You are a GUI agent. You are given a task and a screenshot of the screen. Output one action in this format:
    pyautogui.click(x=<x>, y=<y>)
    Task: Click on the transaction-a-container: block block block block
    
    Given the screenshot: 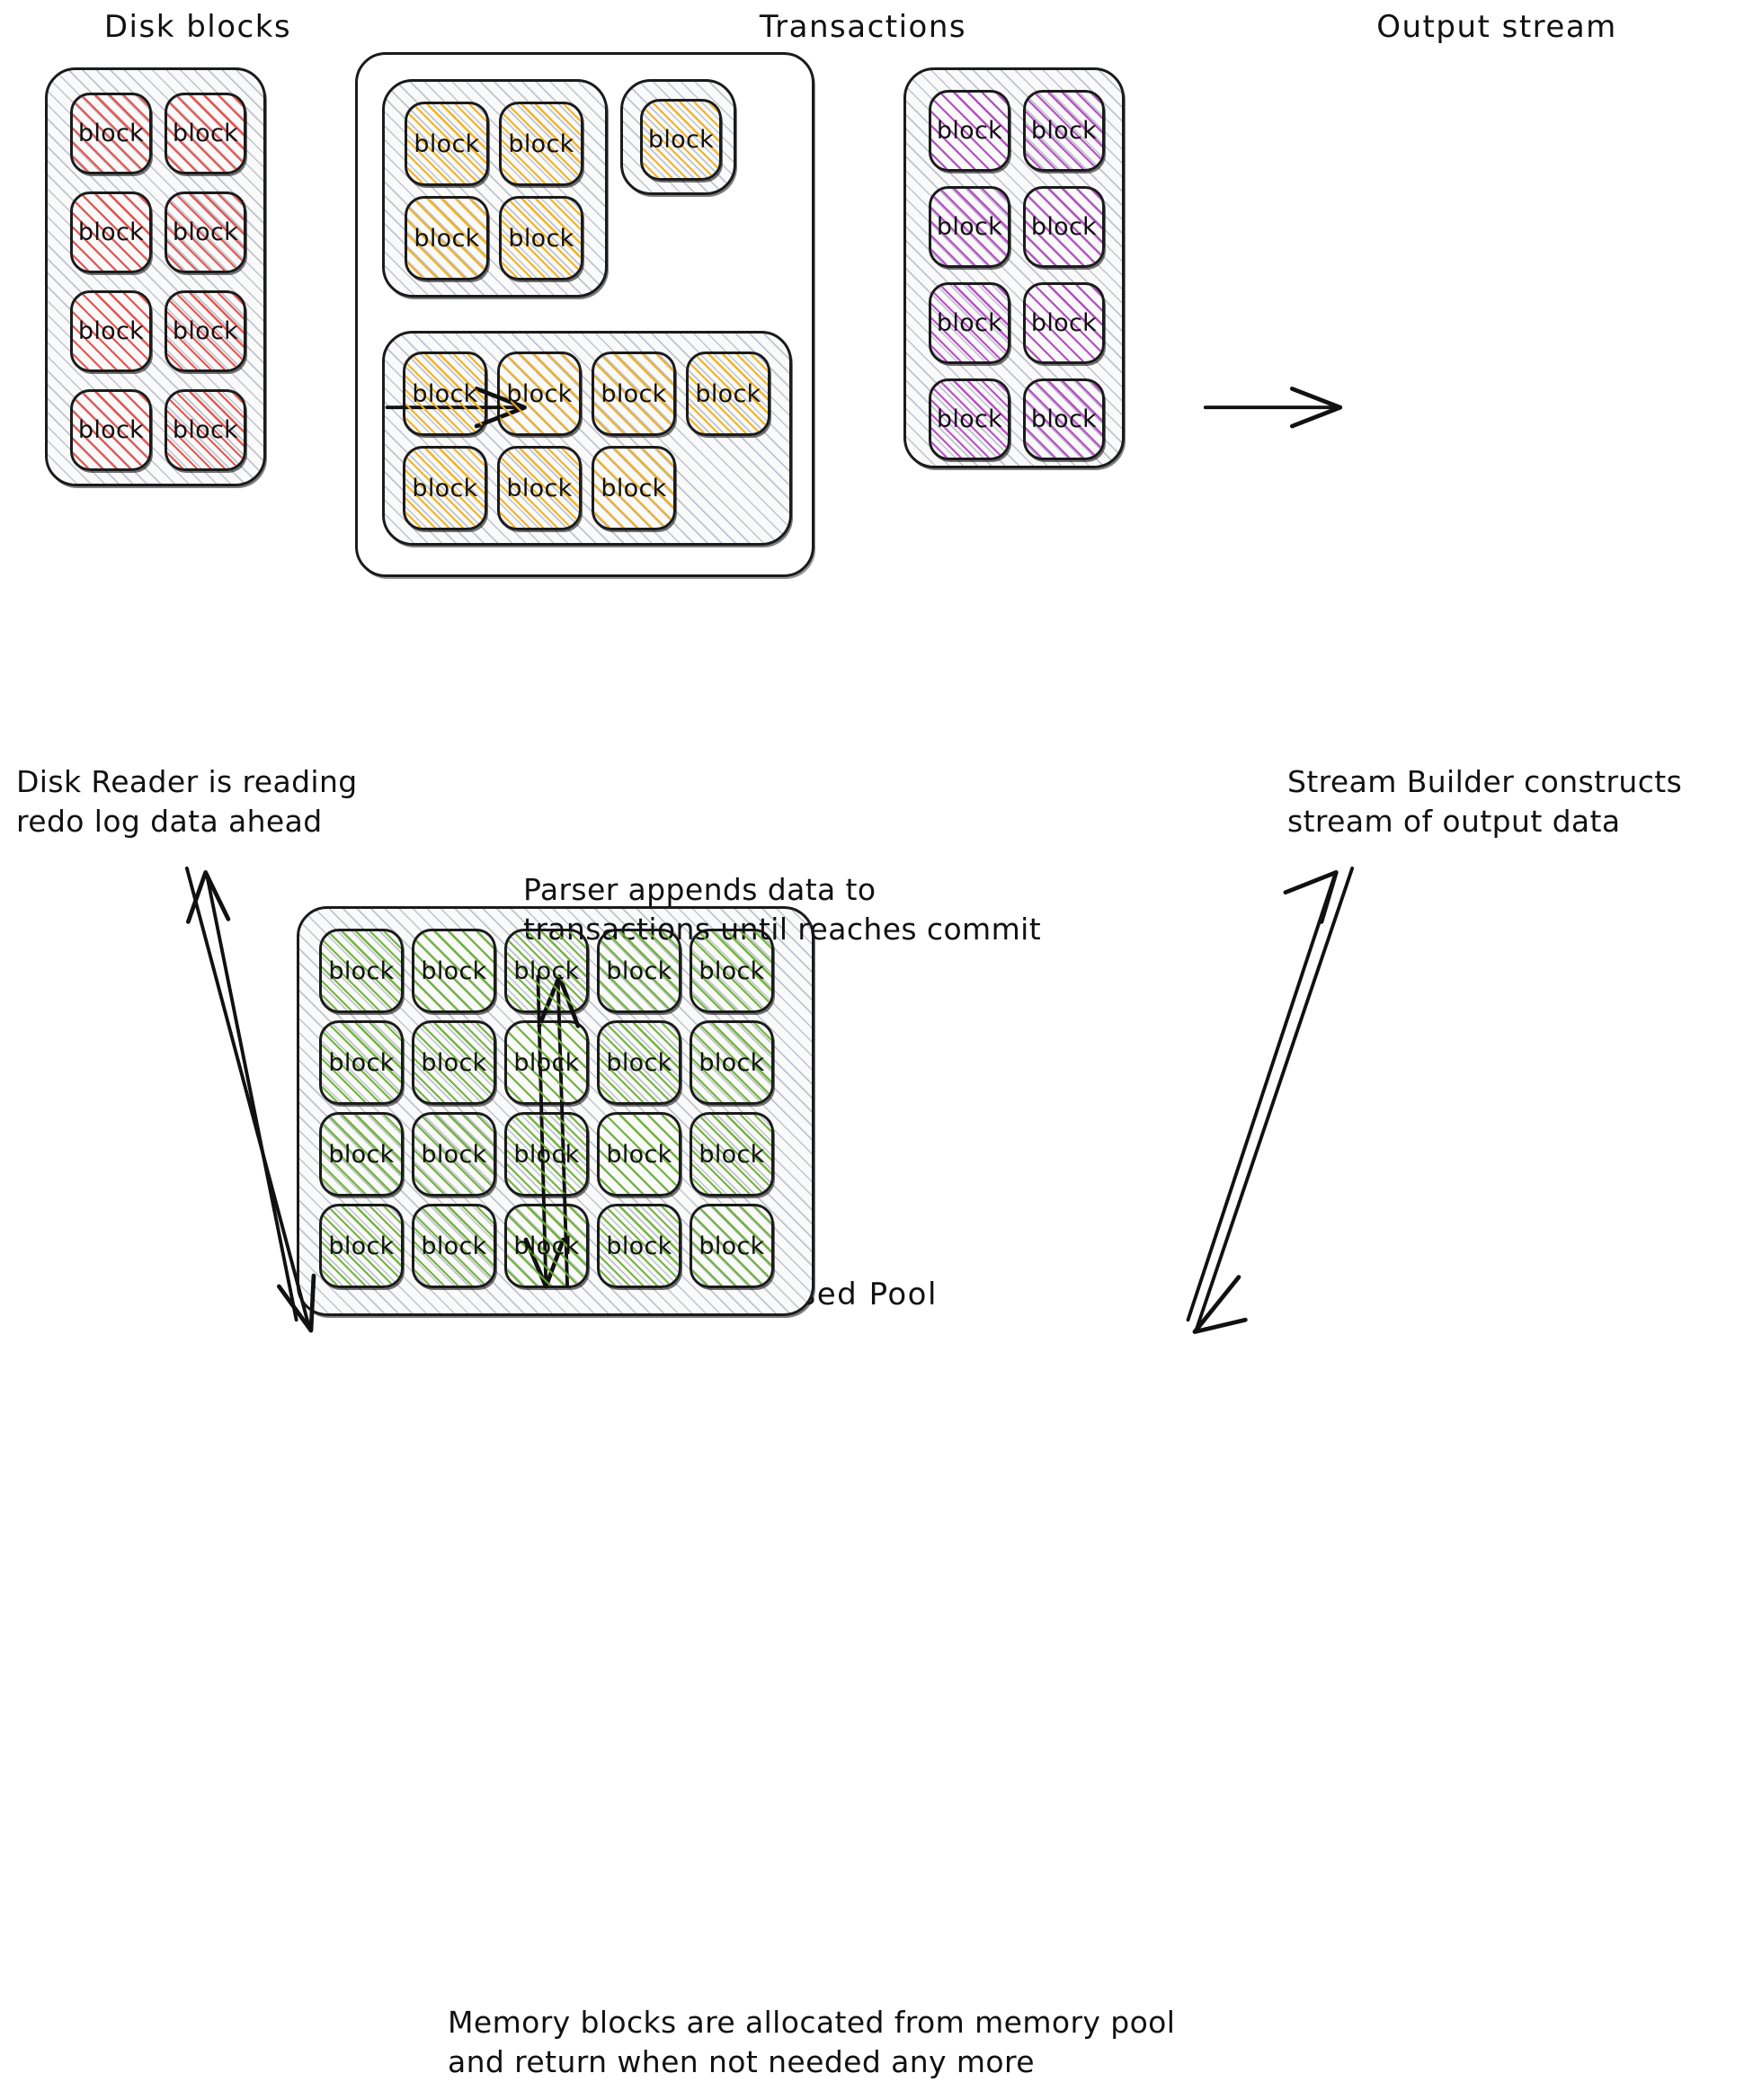 What is the action you would take?
    pyautogui.click(x=495, y=189)
    